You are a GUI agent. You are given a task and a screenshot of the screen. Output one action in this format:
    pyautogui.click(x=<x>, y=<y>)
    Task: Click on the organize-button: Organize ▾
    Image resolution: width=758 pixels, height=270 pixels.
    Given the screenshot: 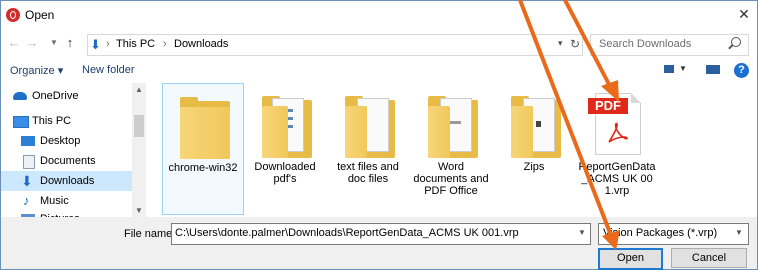 What is the action you would take?
    pyautogui.click(x=36, y=70)
    